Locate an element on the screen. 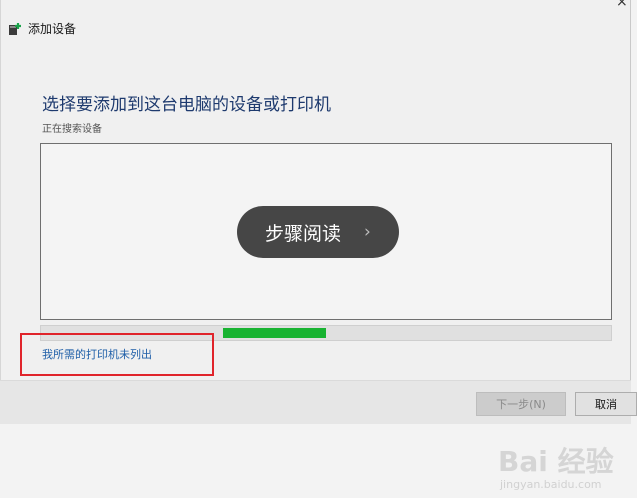 This screenshot has width=637, height=498. step-reading-overlay: 步骤阅读 › is located at coordinates (318, 232).